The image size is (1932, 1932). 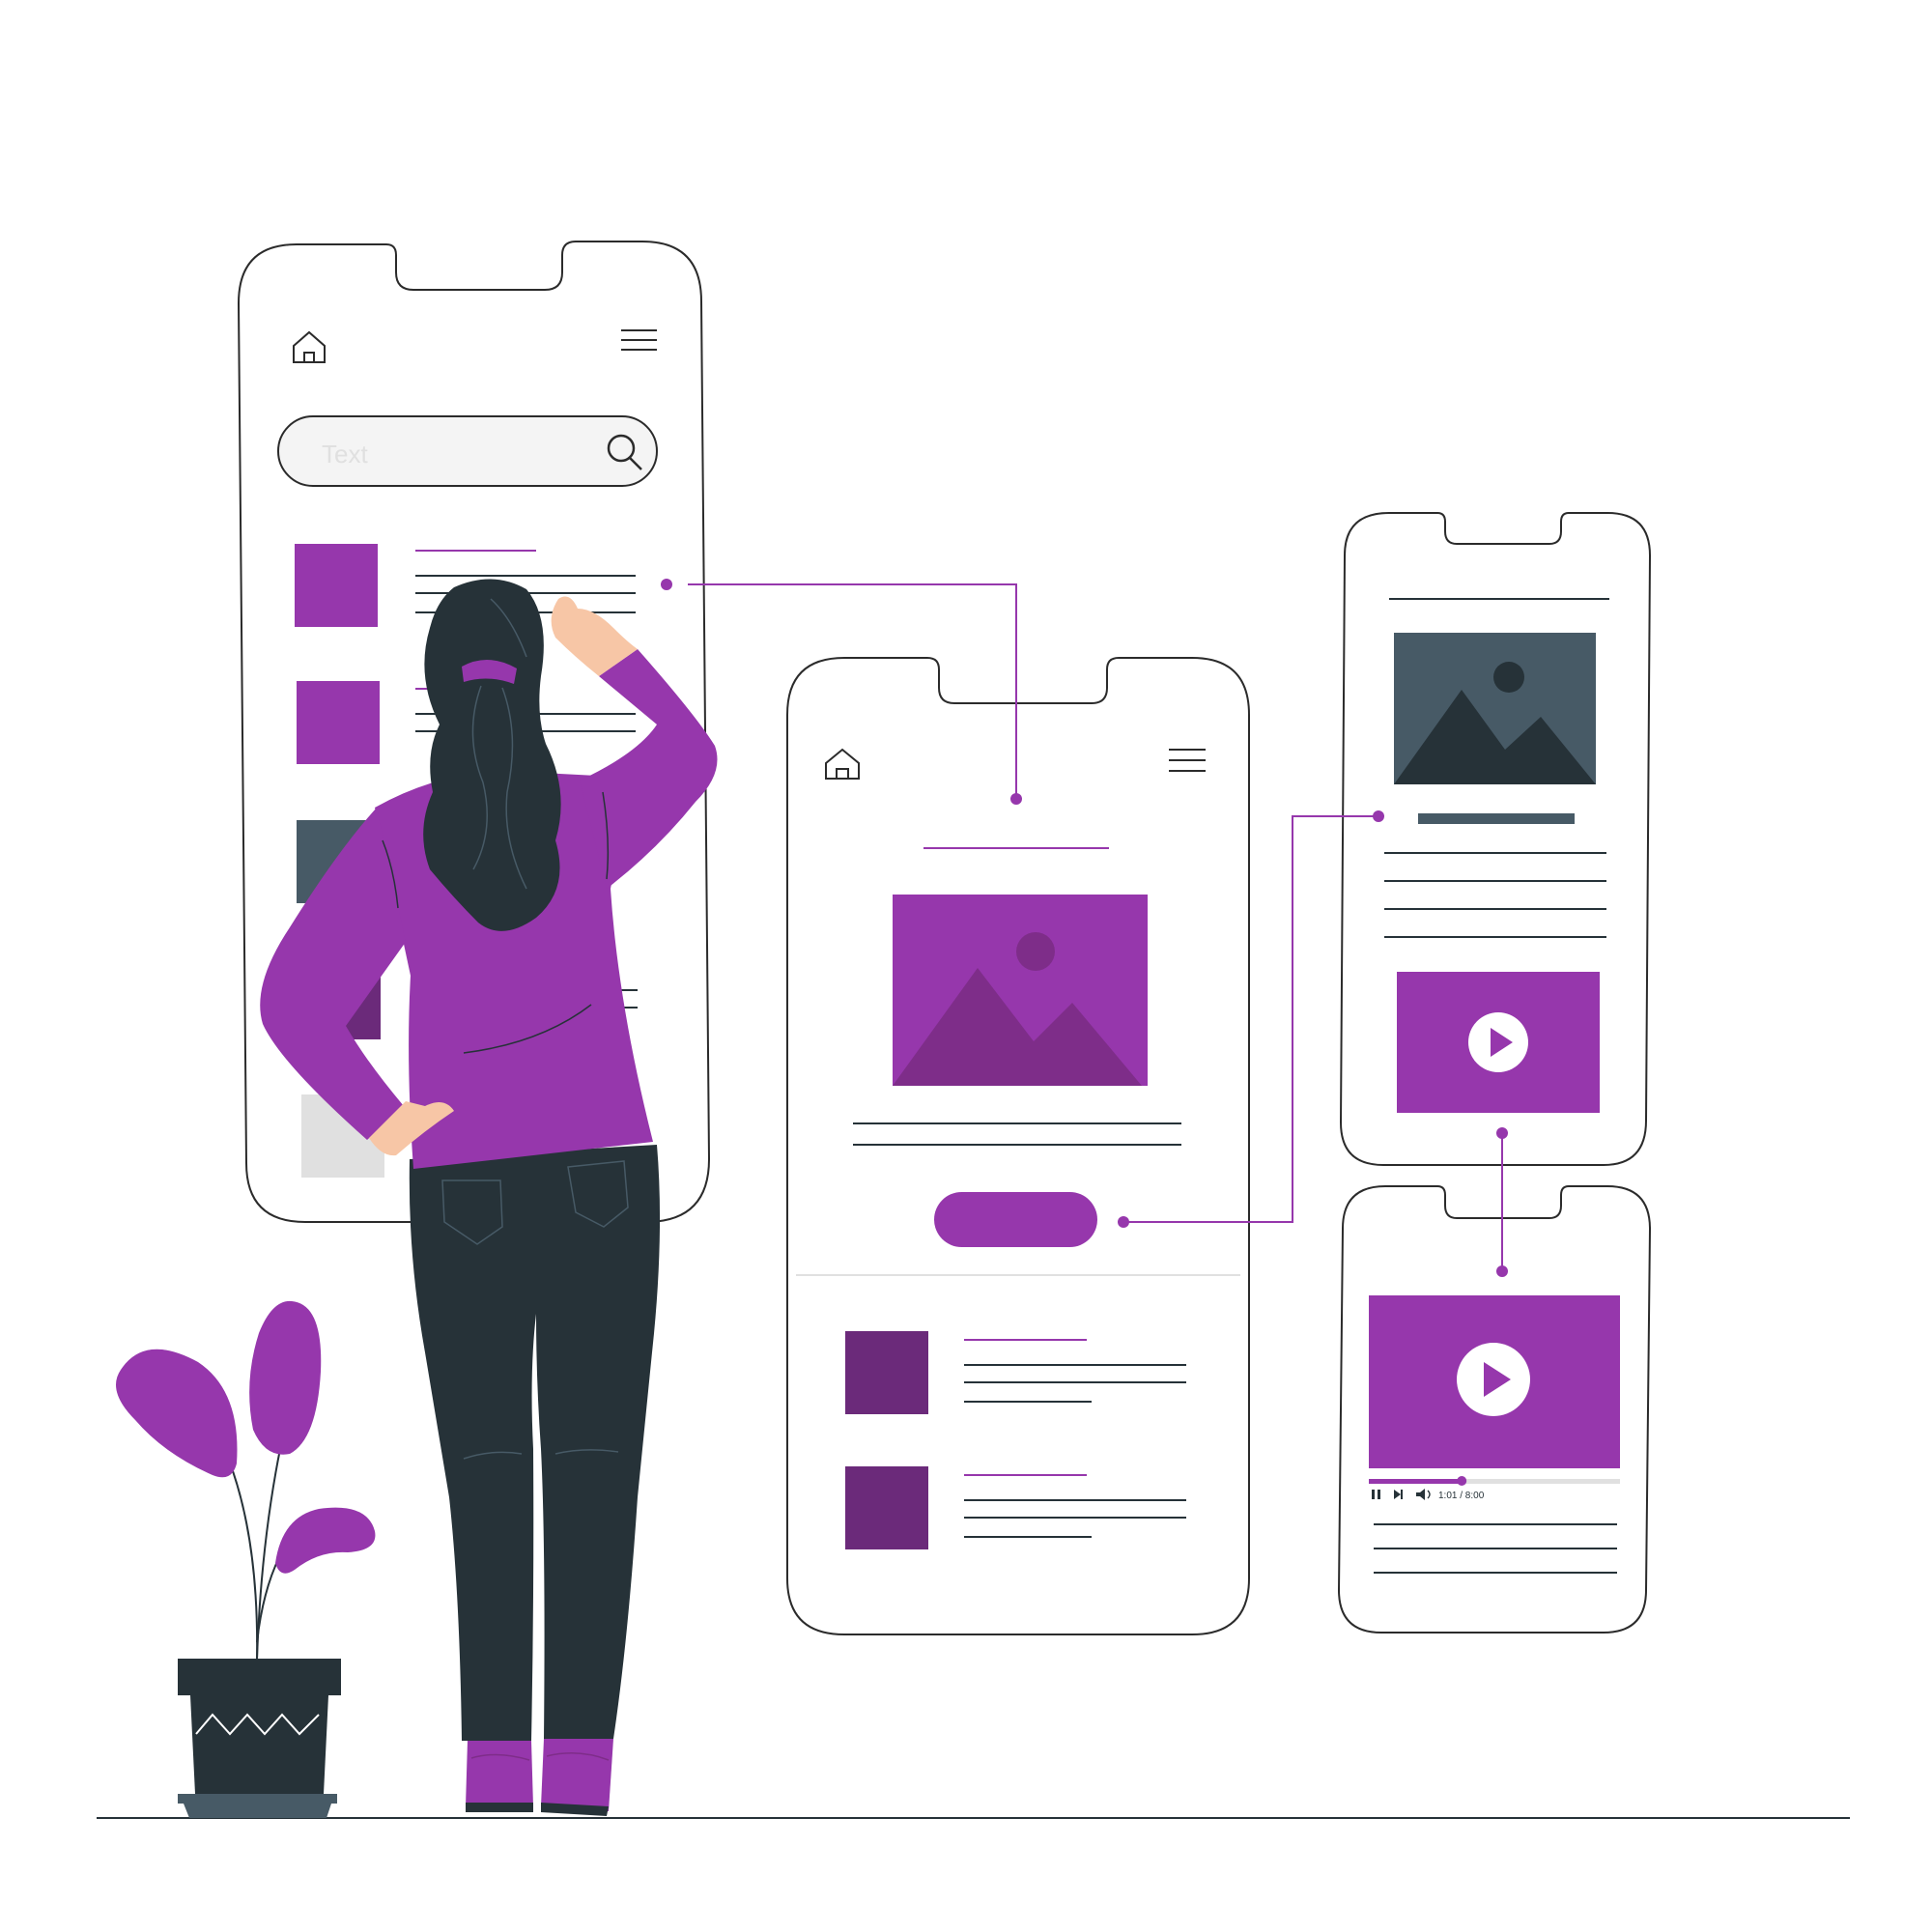 What do you see at coordinates (1496, 818) in the screenshot?
I see `caption-bar` at bounding box center [1496, 818].